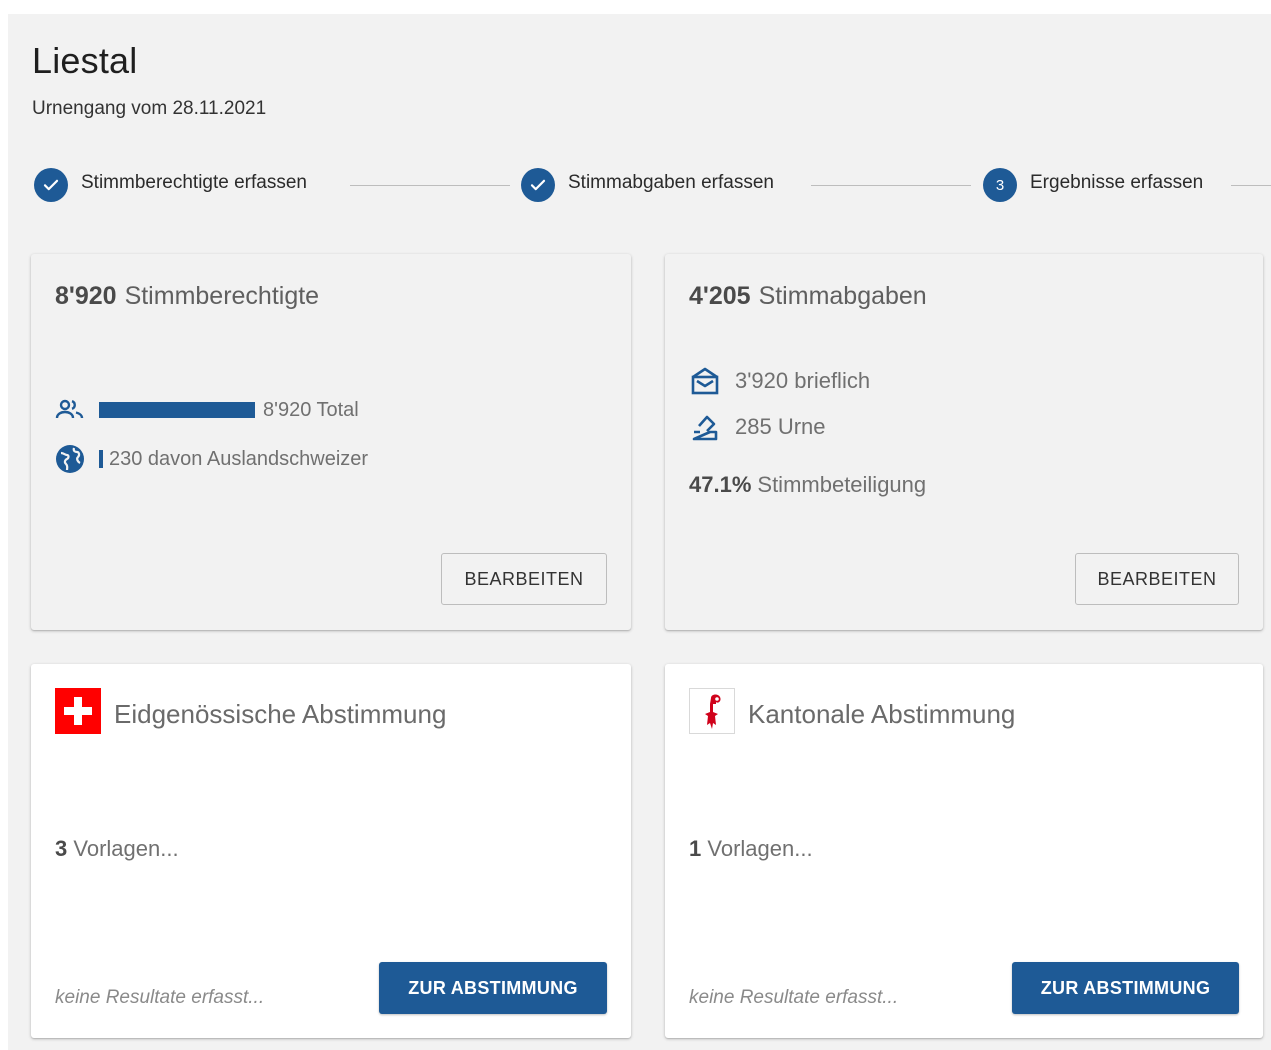  I want to click on ballot-box-icon, so click(712, 427).